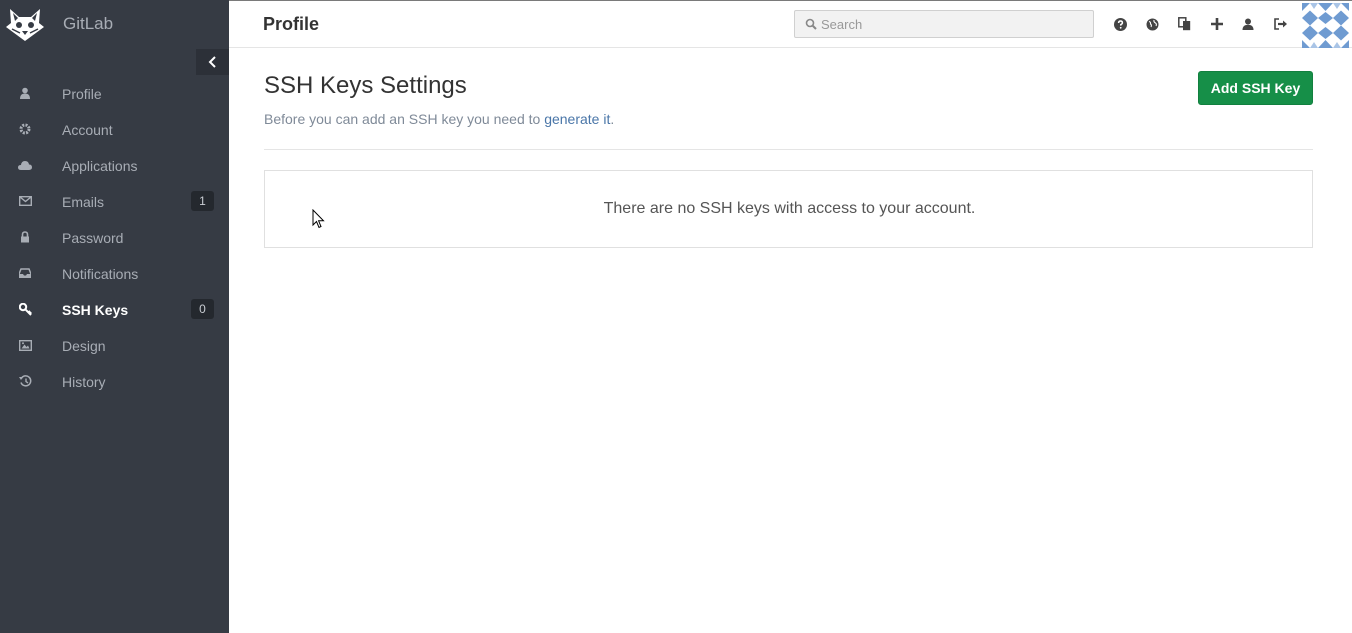  I want to click on sidebar-item-label: Emails, so click(83, 202).